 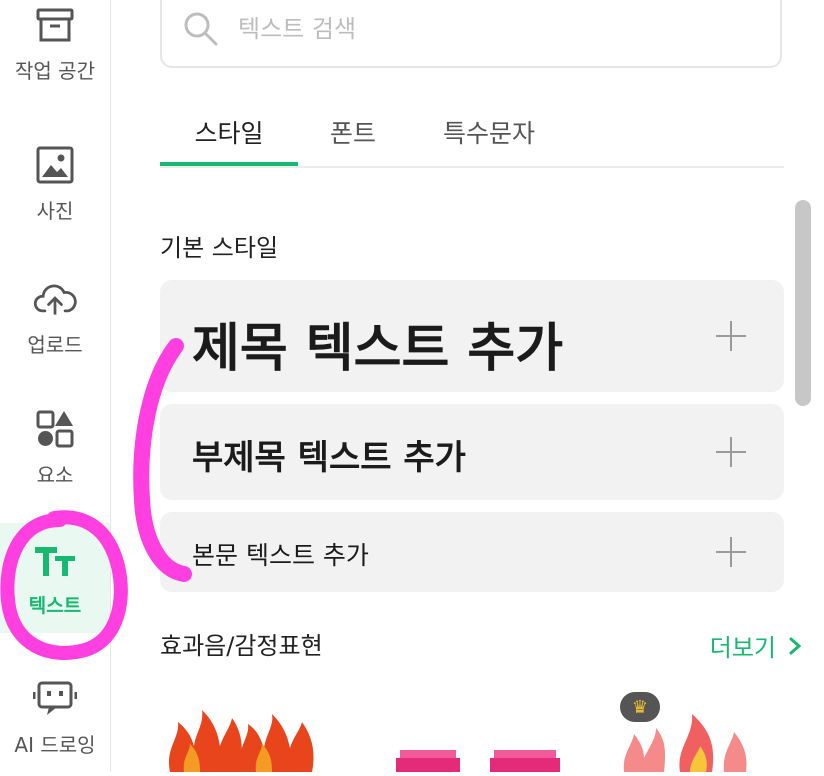 I want to click on active-tab-indicator, so click(x=229, y=164).